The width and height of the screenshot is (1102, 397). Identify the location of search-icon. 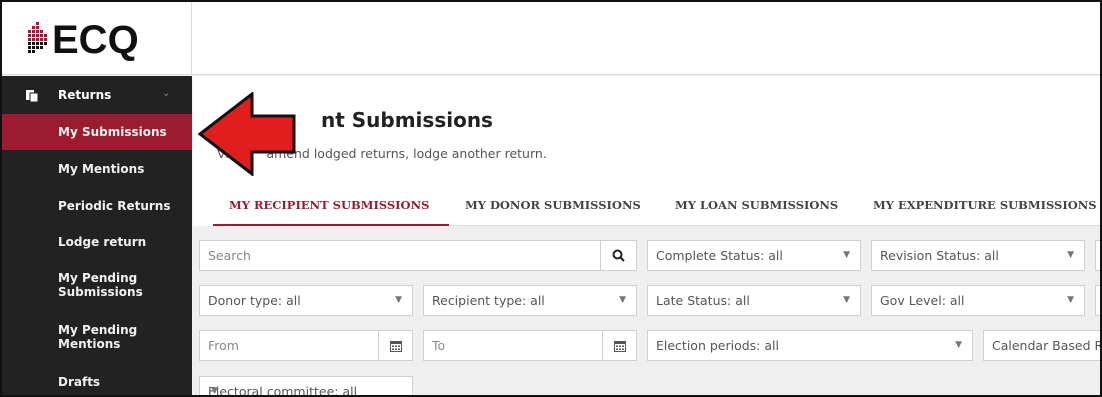
(618, 255).